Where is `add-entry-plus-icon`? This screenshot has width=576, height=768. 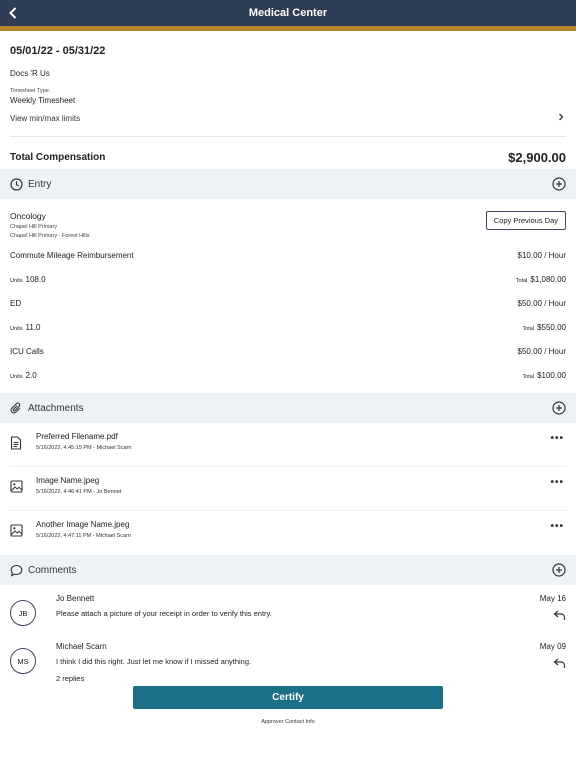
add-entry-plus-icon is located at coordinates (559, 184).